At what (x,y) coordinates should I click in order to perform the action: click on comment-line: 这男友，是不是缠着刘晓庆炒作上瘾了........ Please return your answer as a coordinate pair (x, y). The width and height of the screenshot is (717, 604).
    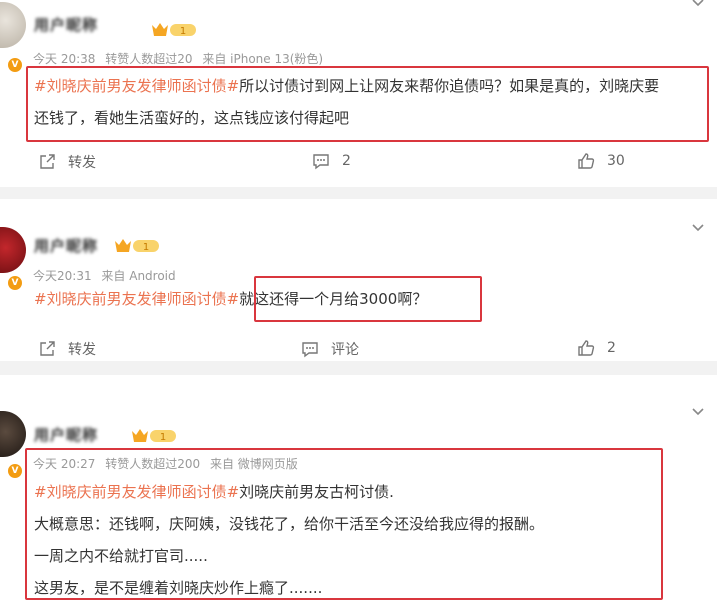
    Looking at the image, I should click on (178, 588).